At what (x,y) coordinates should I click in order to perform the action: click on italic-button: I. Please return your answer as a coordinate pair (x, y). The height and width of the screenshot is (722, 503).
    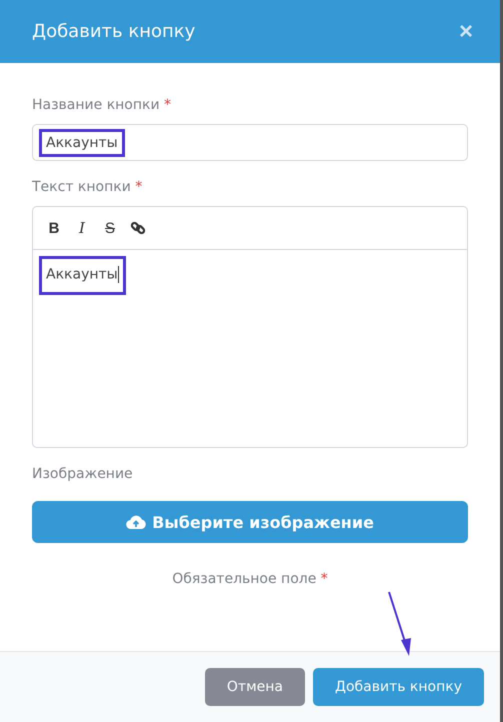
    Looking at the image, I should click on (82, 228).